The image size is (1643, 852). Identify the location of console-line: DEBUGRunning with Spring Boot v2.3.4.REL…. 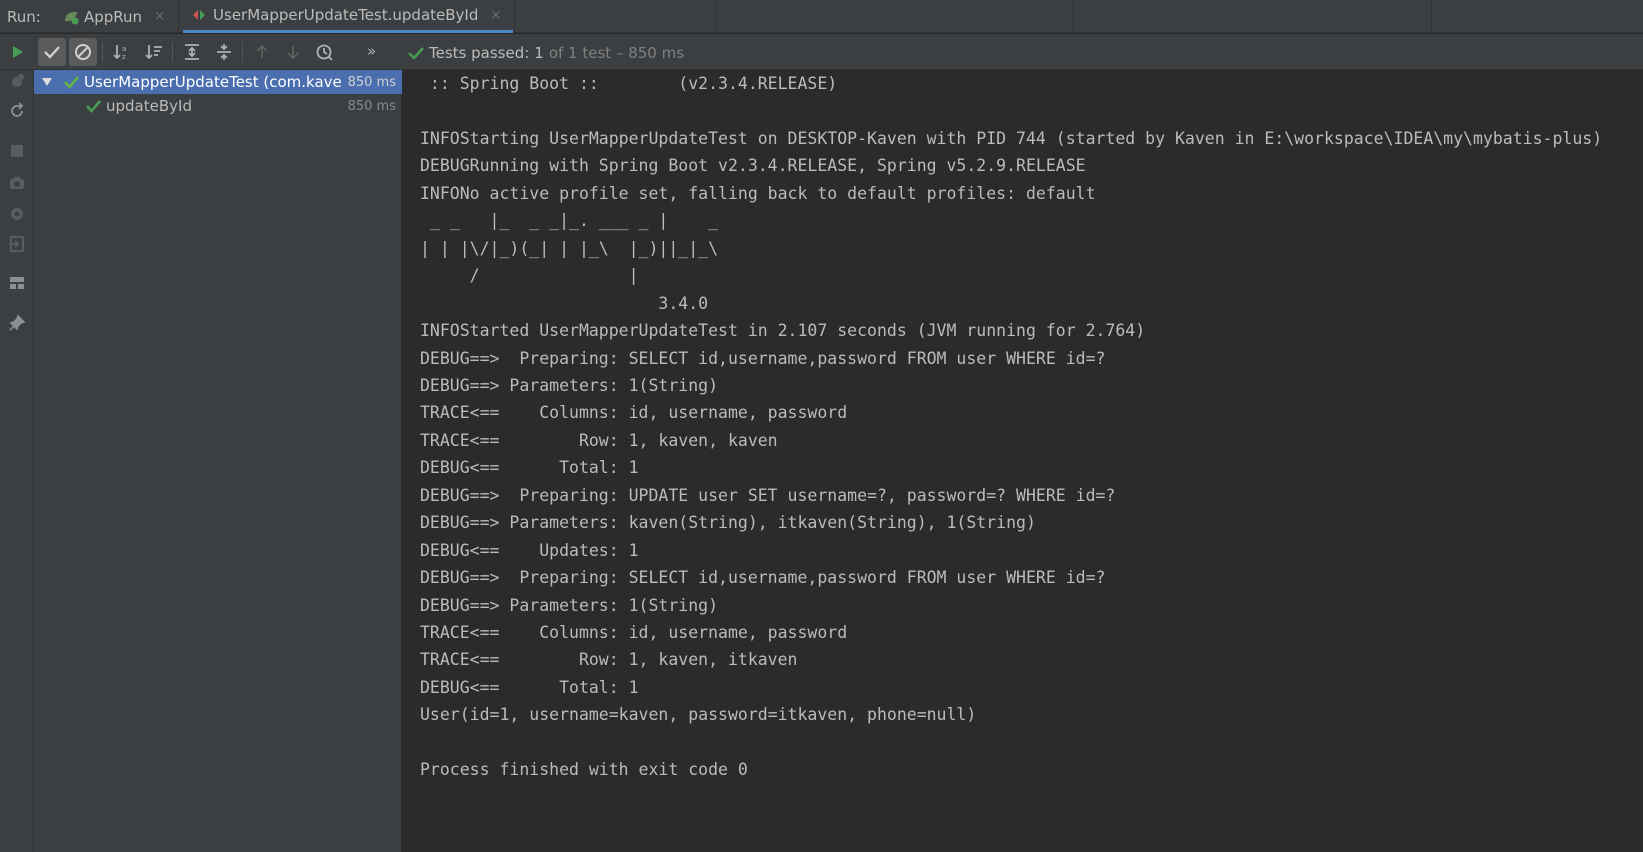
(753, 166).